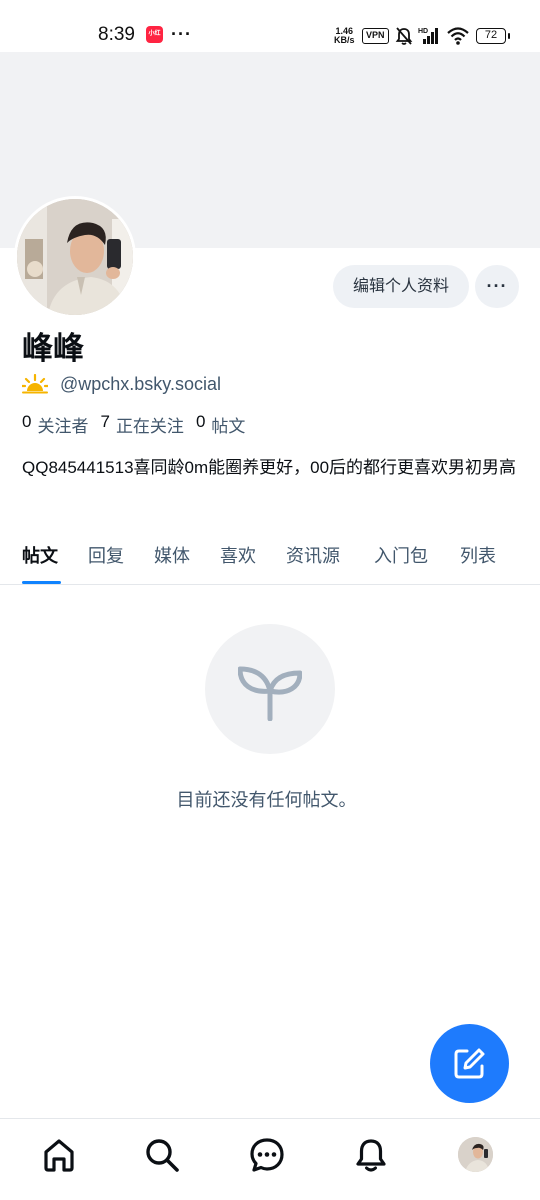  I want to click on compose-post-button, so click(469, 1063).